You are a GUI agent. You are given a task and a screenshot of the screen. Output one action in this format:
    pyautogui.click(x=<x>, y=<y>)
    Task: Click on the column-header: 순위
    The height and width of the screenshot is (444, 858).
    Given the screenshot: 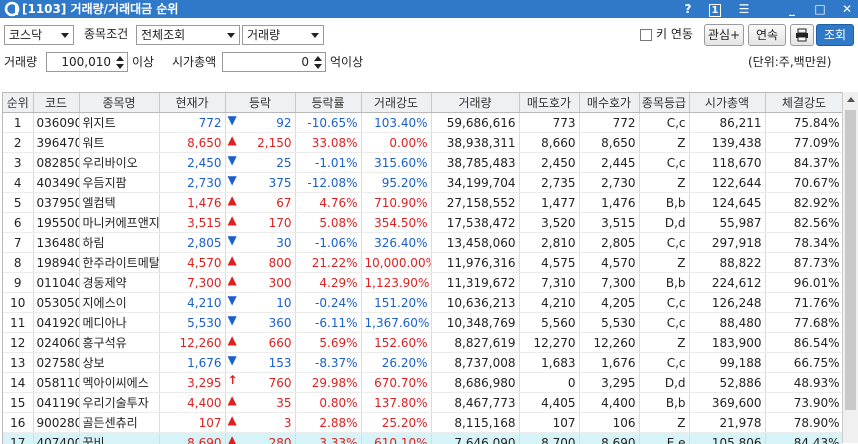 What is the action you would take?
    pyautogui.click(x=18, y=103)
    